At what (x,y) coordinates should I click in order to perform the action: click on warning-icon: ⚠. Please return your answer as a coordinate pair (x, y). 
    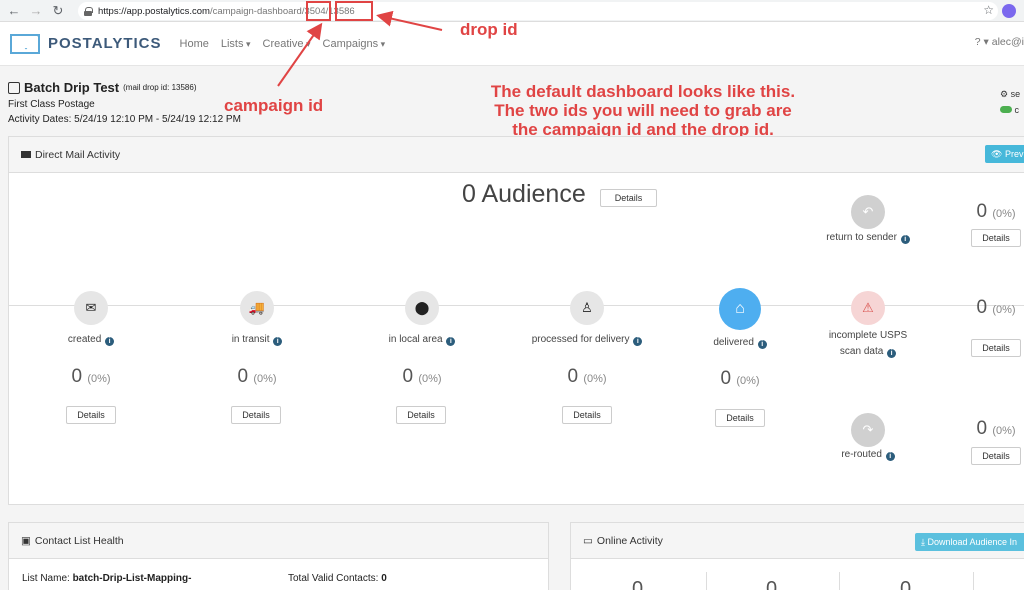
    Looking at the image, I should click on (868, 308).